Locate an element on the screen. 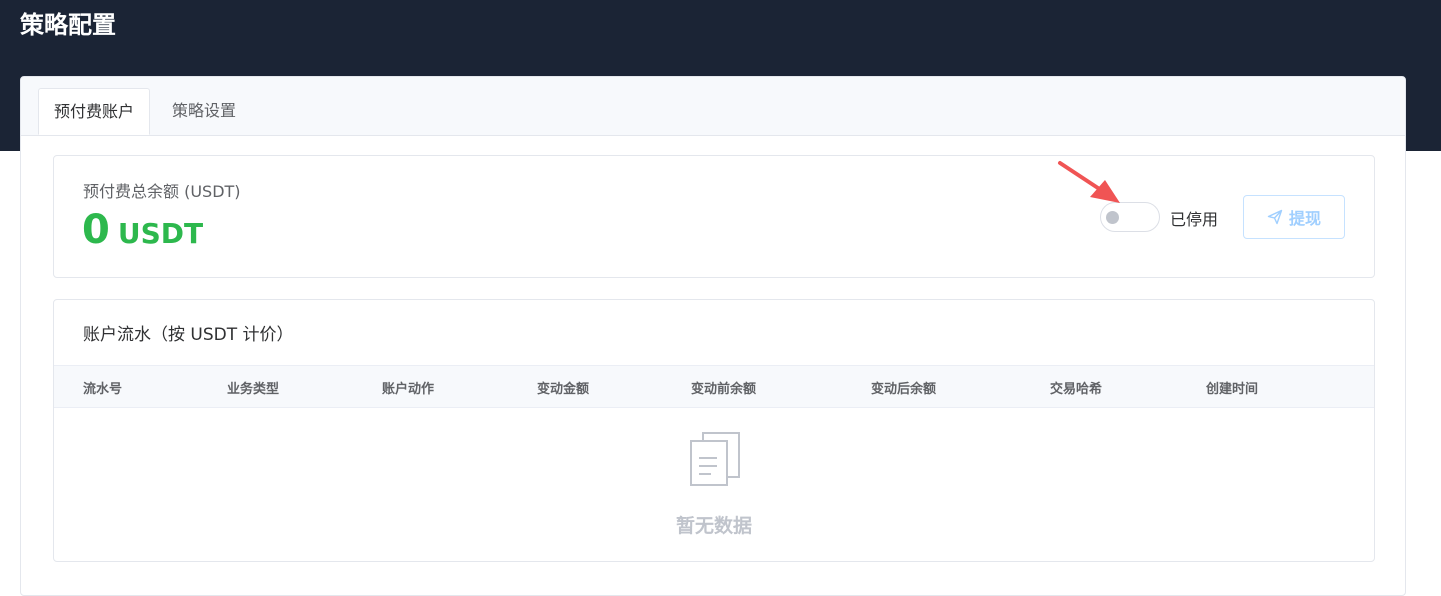 This screenshot has height=596, width=1441. withdraw-label: 提现 is located at coordinates (1304, 218).